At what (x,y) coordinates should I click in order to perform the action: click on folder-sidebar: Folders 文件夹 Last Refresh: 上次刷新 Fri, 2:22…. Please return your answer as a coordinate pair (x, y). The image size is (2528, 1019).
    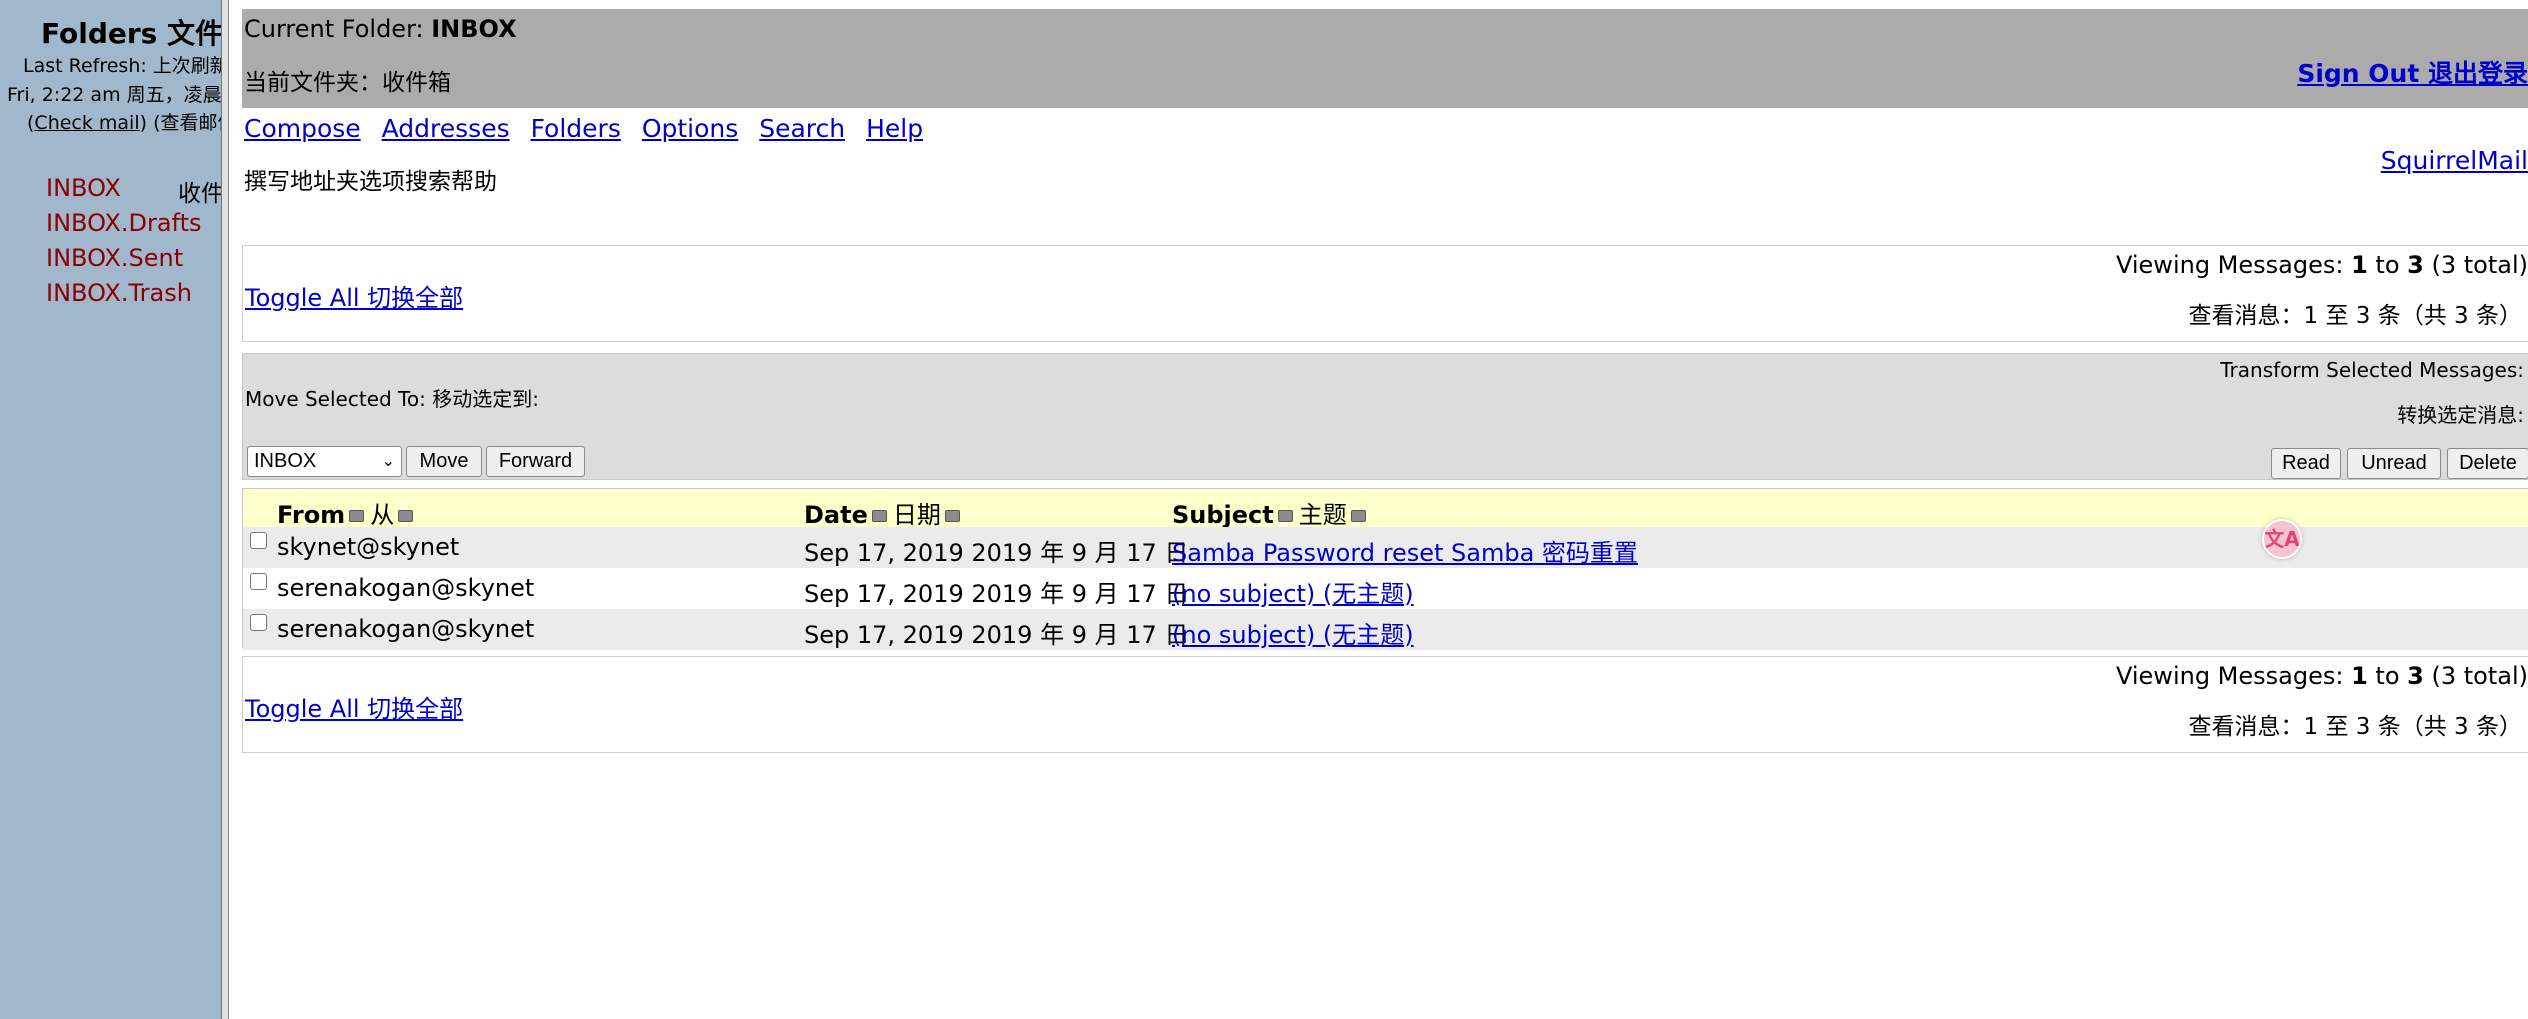
    Looking at the image, I should click on (110, 509).